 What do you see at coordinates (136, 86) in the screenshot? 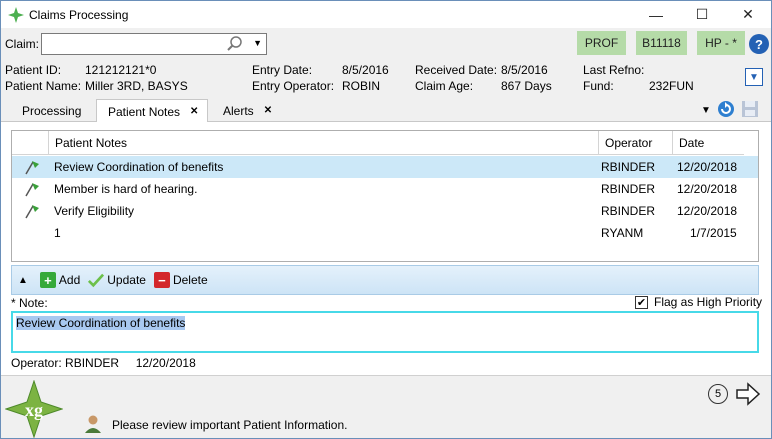
I see `patient-name-value: Miller 3RD, BASYS` at bounding box center [136, 86].